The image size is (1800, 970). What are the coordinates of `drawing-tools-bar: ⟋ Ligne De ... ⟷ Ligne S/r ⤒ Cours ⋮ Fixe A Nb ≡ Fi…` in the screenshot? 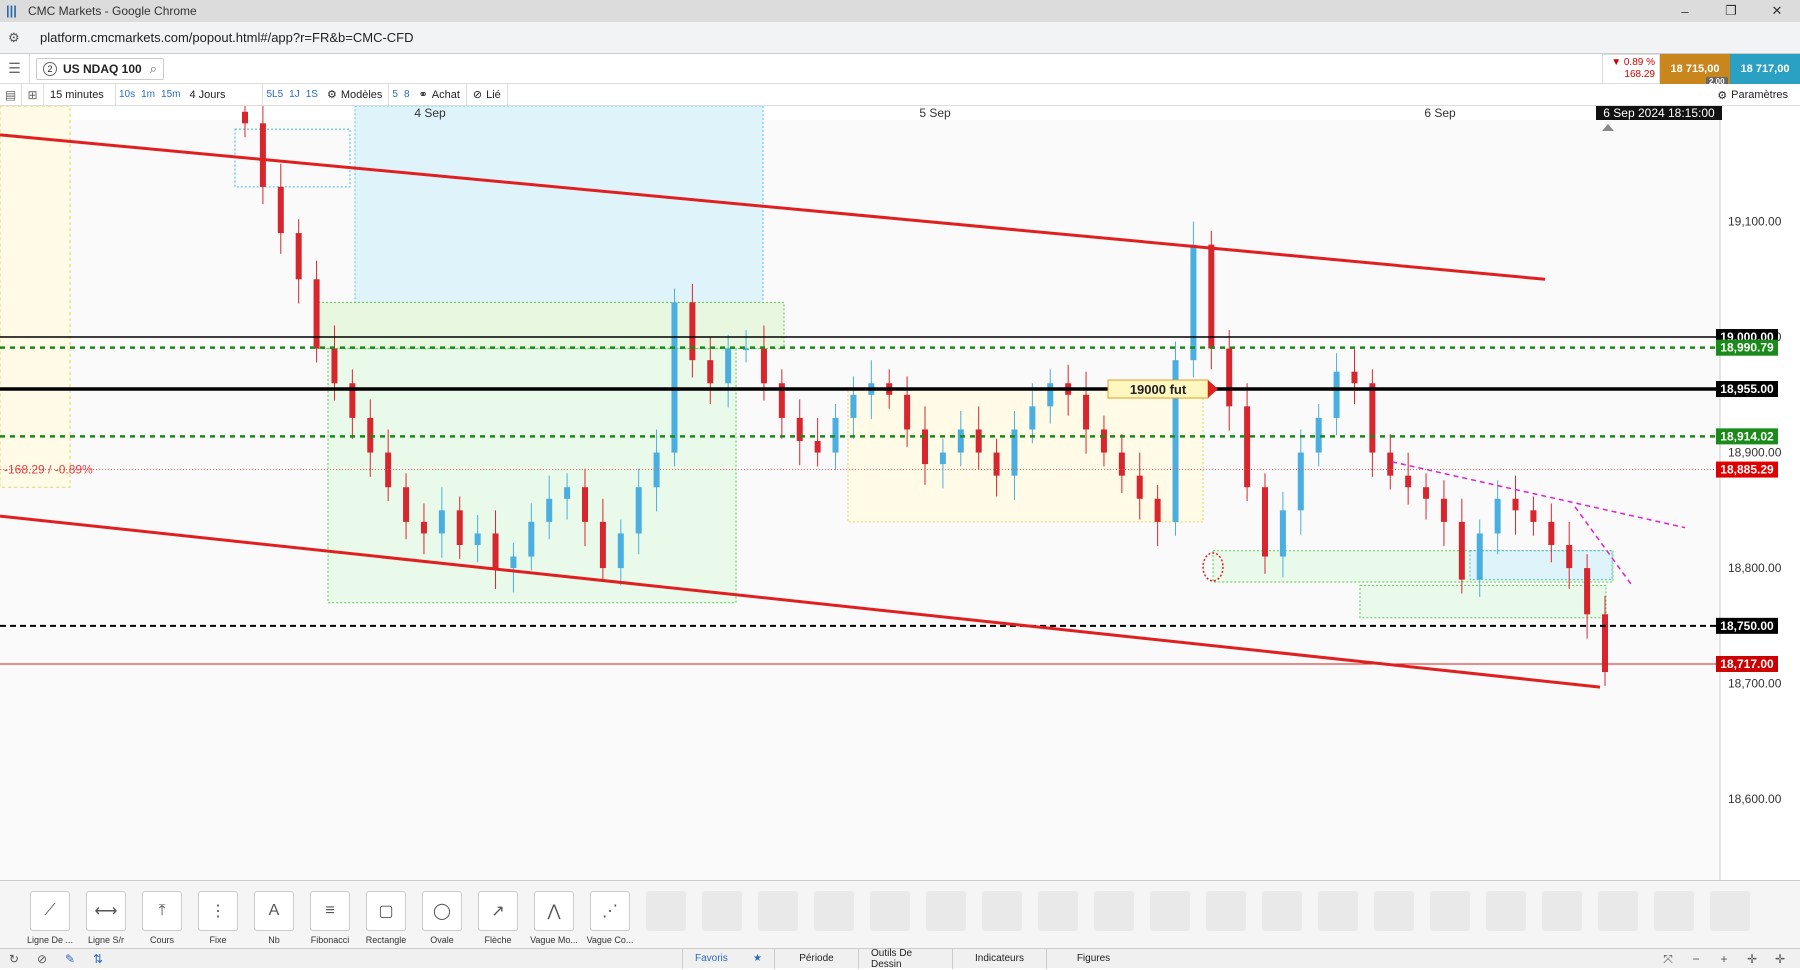 It's located at (900, 914).